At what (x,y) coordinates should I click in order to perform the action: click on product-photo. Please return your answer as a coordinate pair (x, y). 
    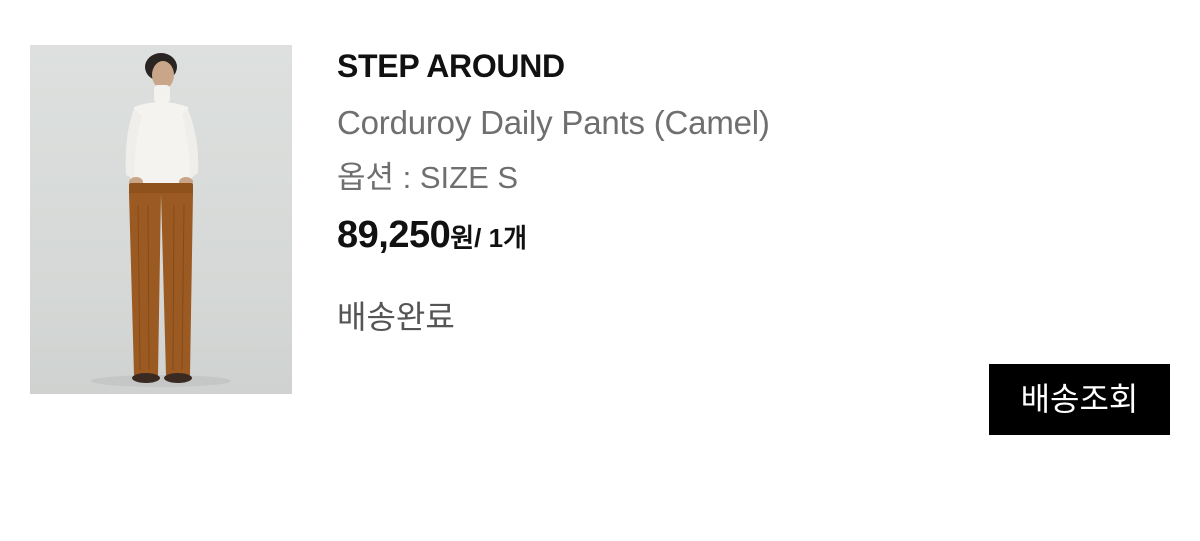
    Looking at the image, I should click on (161, 220).